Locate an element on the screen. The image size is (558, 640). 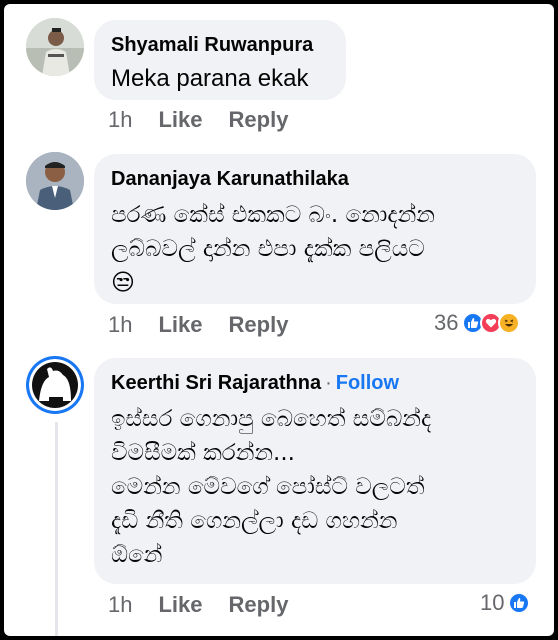
reaction-count: 10 is located at coordinates (492, 602).